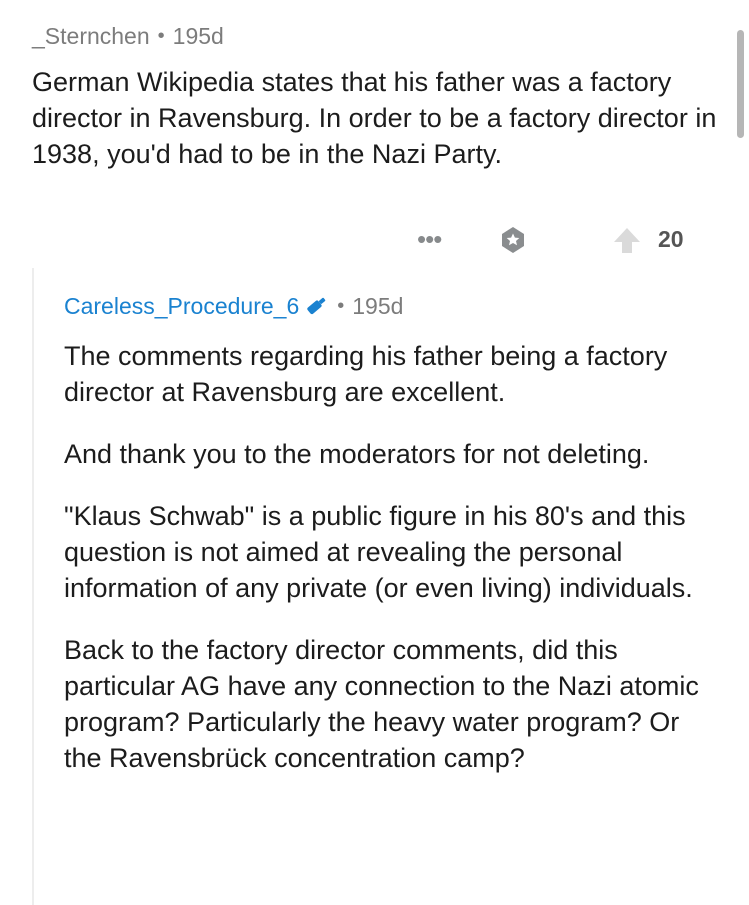 This screenshot has height=905, width=749. Describe the element at coordinates (377, 240) in the screenshot. I see `parent-comment-actions: ••• 20` at that location.